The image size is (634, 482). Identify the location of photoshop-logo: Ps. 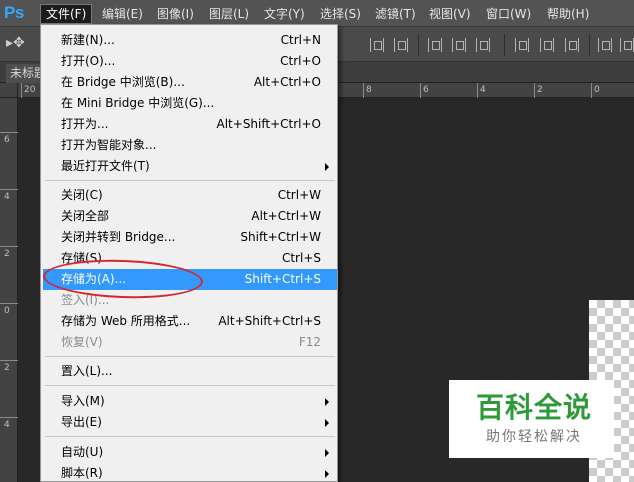
(14, 12).